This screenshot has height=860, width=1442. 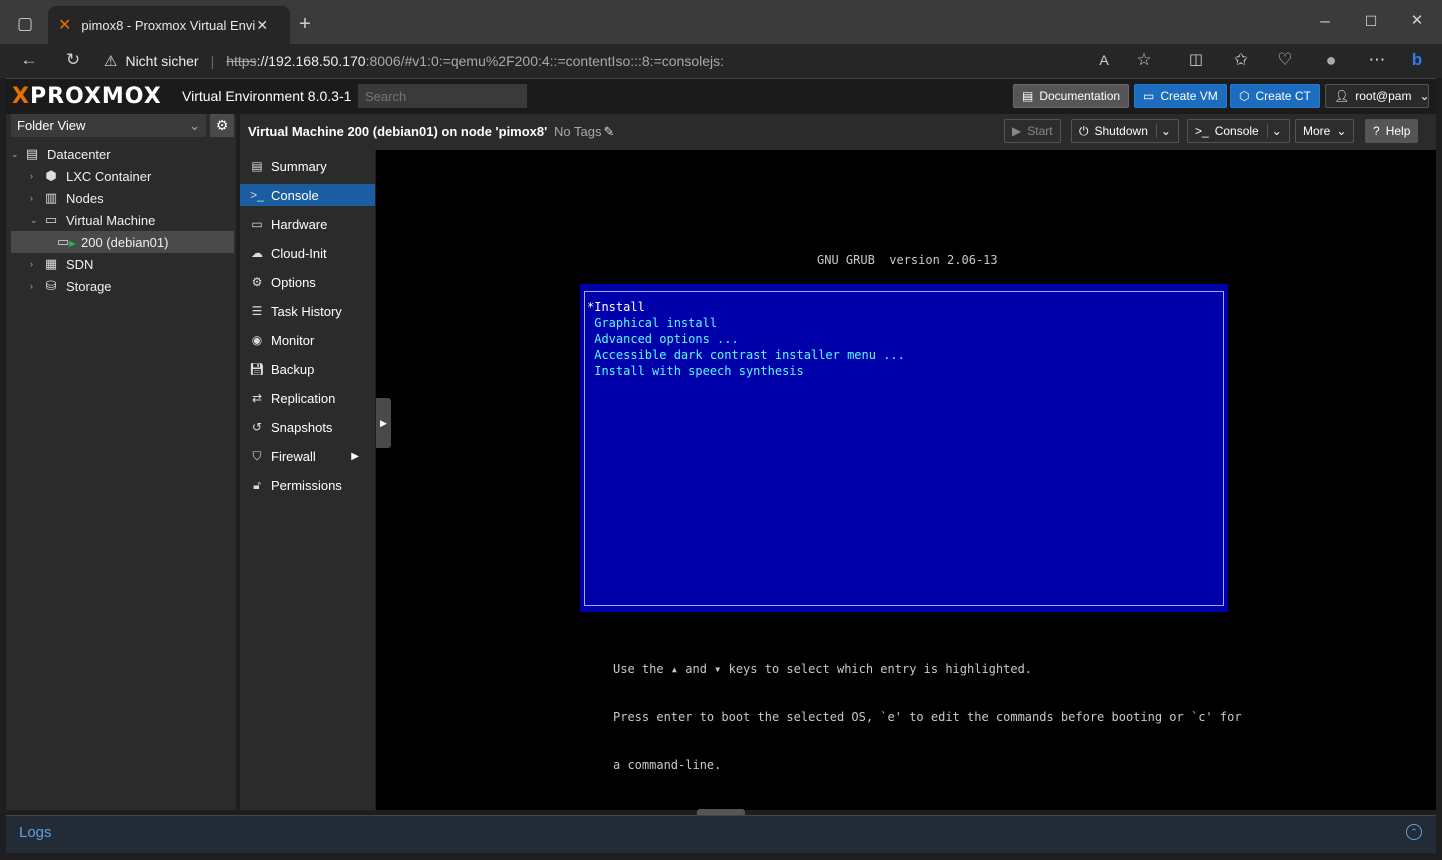 I want to click on nav-item-label: Firewall, so click(x=293, y=456).